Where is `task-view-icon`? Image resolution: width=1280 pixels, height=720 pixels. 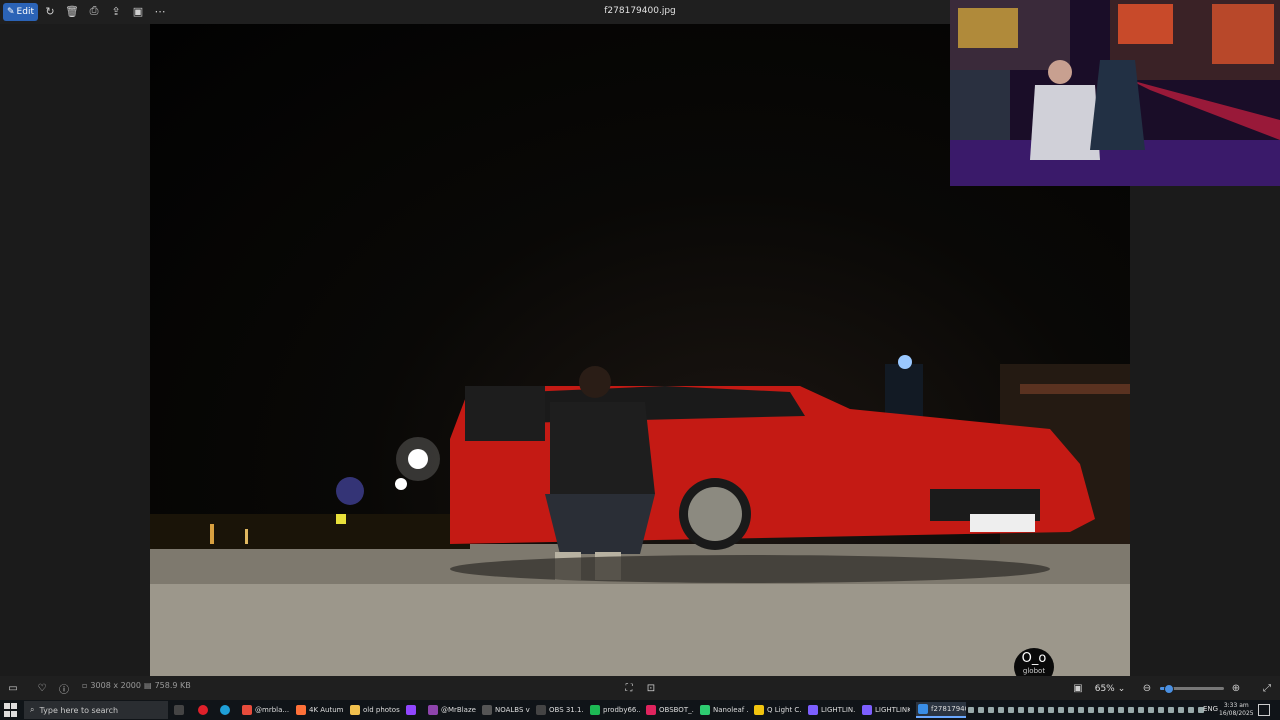
task-view-icon is located at coordinates (179, 710).